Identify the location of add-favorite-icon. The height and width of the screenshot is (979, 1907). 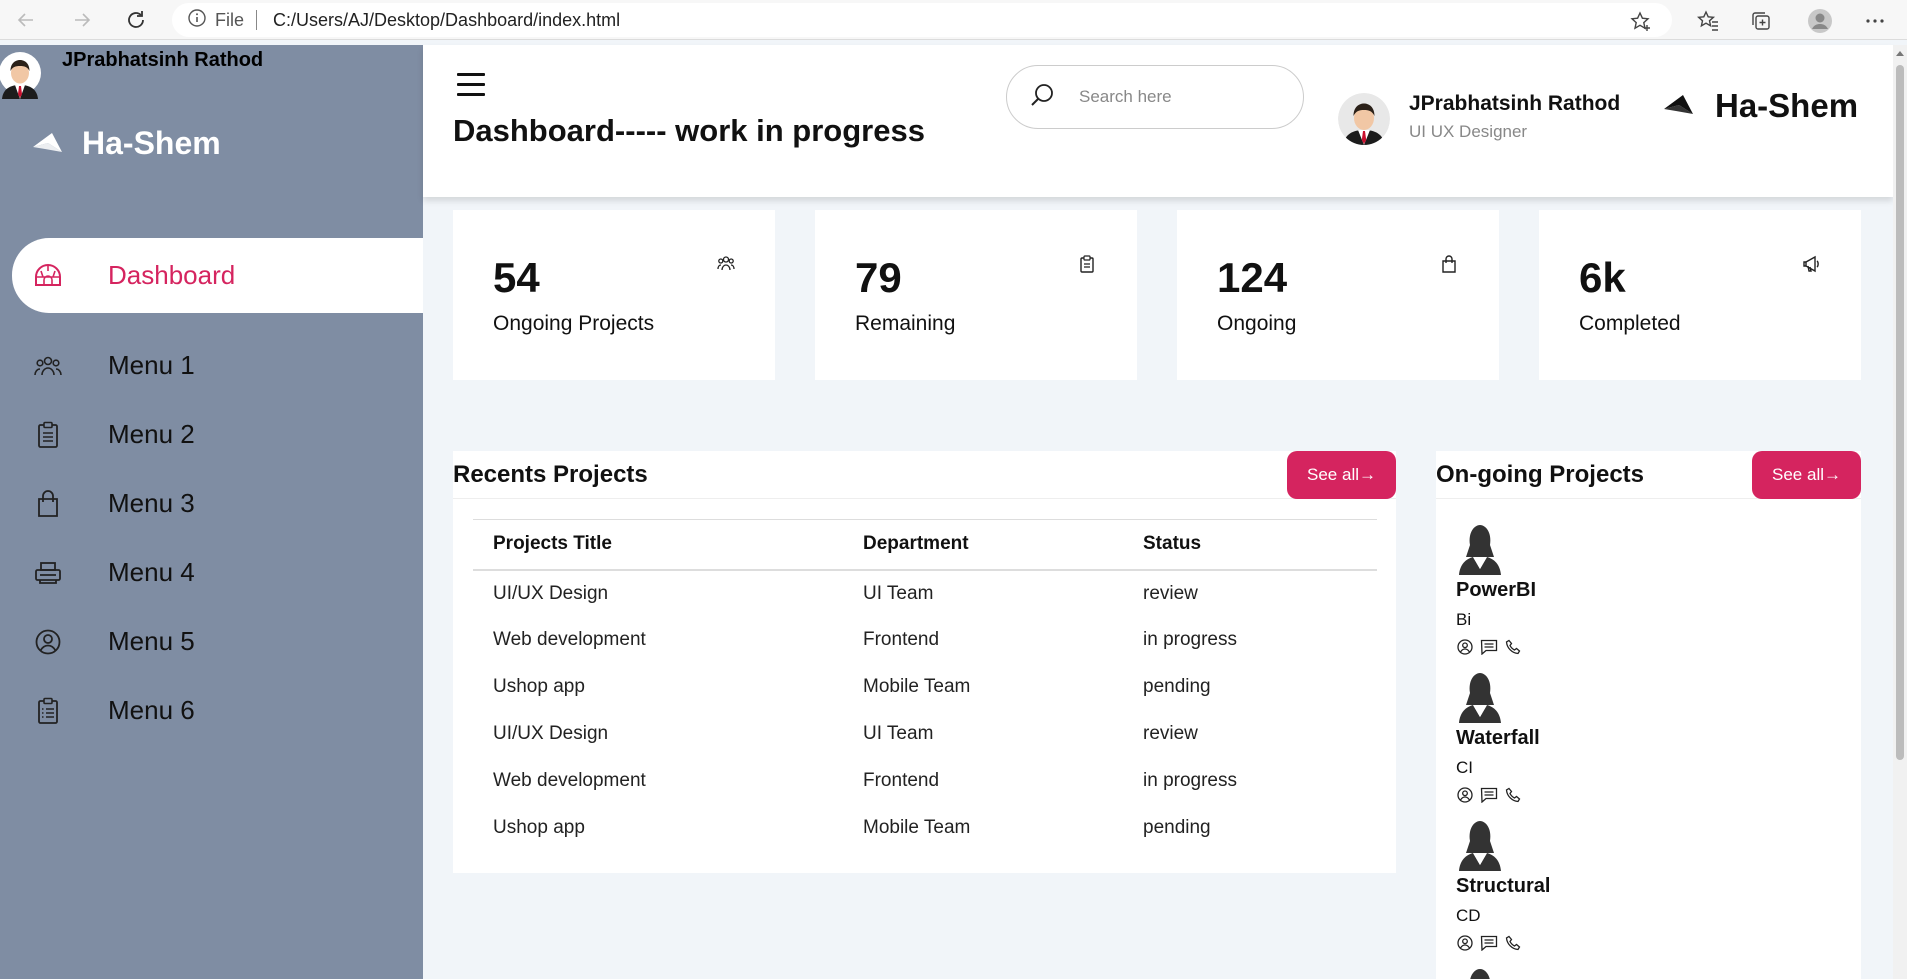
(1641, 24).